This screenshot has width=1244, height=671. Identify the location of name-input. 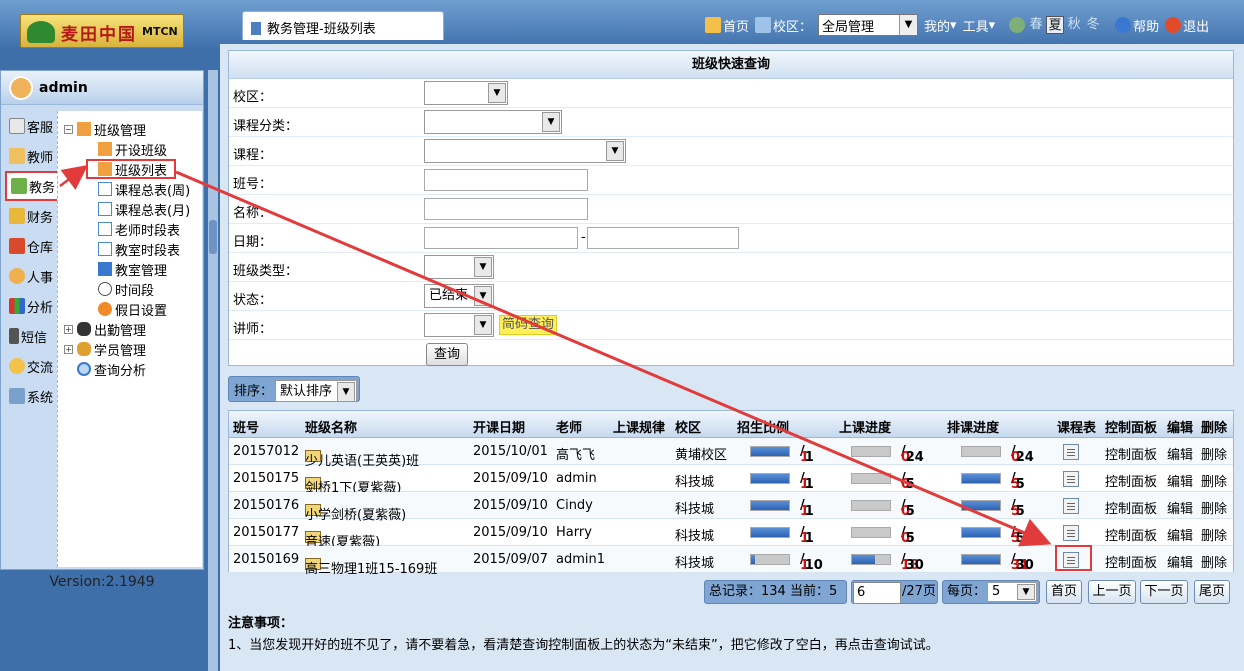
(506, 209).